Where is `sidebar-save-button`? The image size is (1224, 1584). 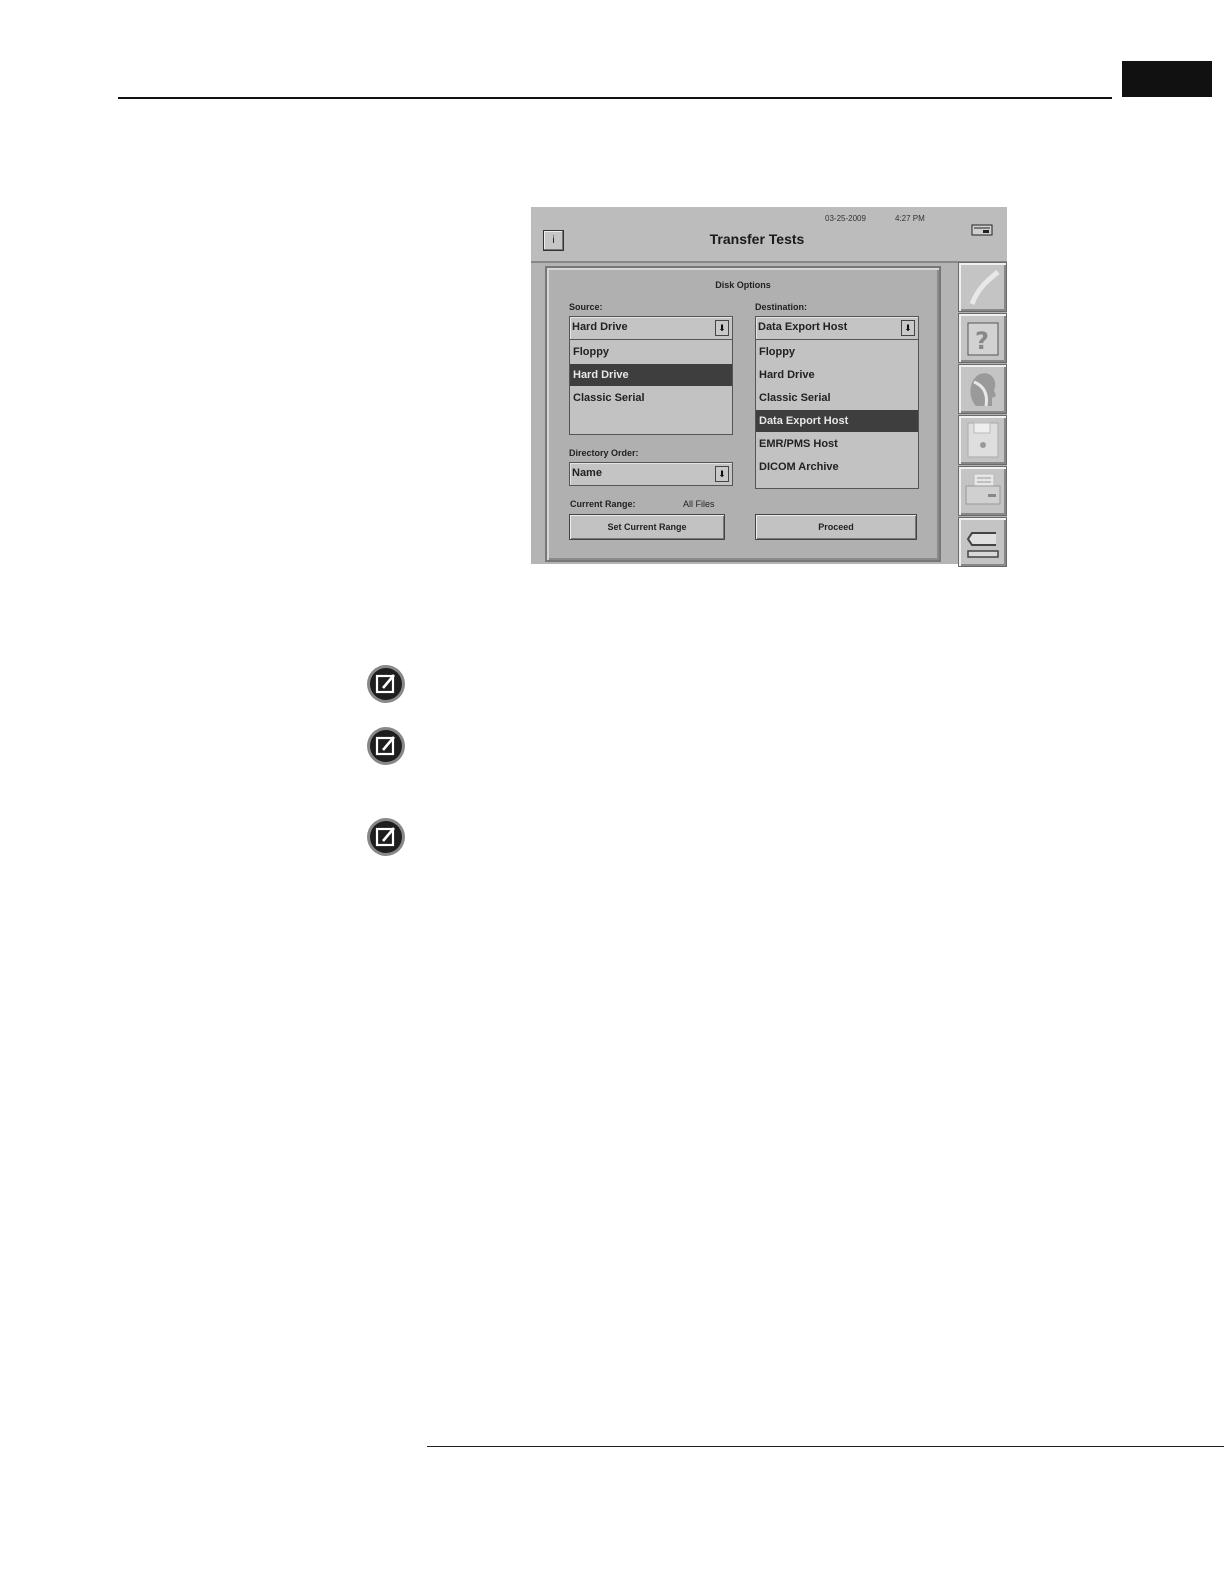
sidebar-save-button is located at coordinates (982, 440).